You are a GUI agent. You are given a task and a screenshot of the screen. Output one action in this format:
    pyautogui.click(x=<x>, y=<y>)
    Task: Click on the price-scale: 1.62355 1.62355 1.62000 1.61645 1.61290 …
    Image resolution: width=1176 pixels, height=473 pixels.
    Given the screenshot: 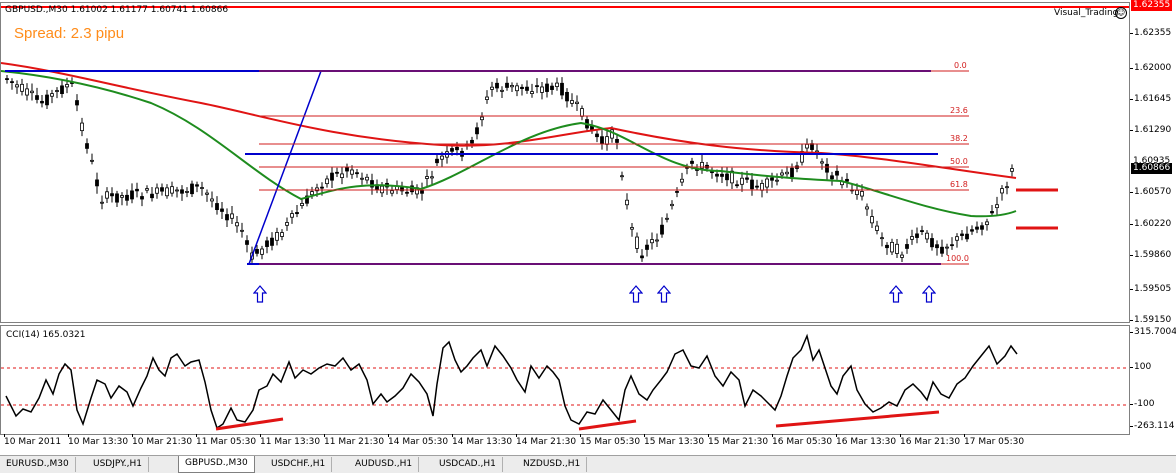 What is the action you would take?
    pyautogui.click(x=1152, y=162)
    